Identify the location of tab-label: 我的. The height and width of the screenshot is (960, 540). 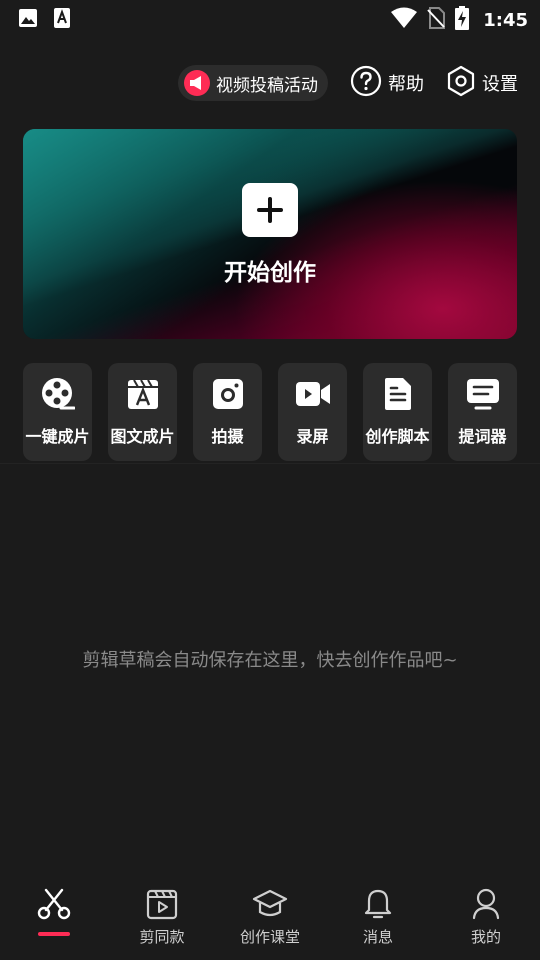
(485, 937).